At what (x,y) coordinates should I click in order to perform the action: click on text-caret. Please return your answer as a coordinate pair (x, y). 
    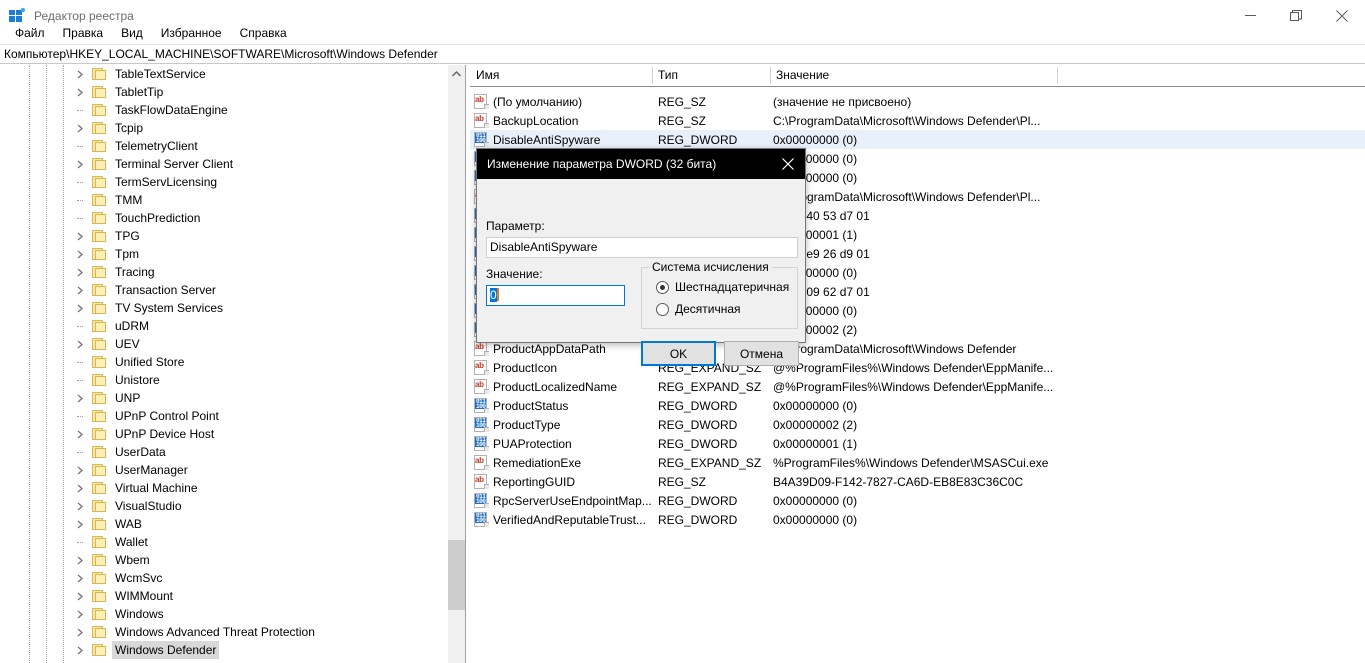
    Looking at the image, I should click on (497, 294).